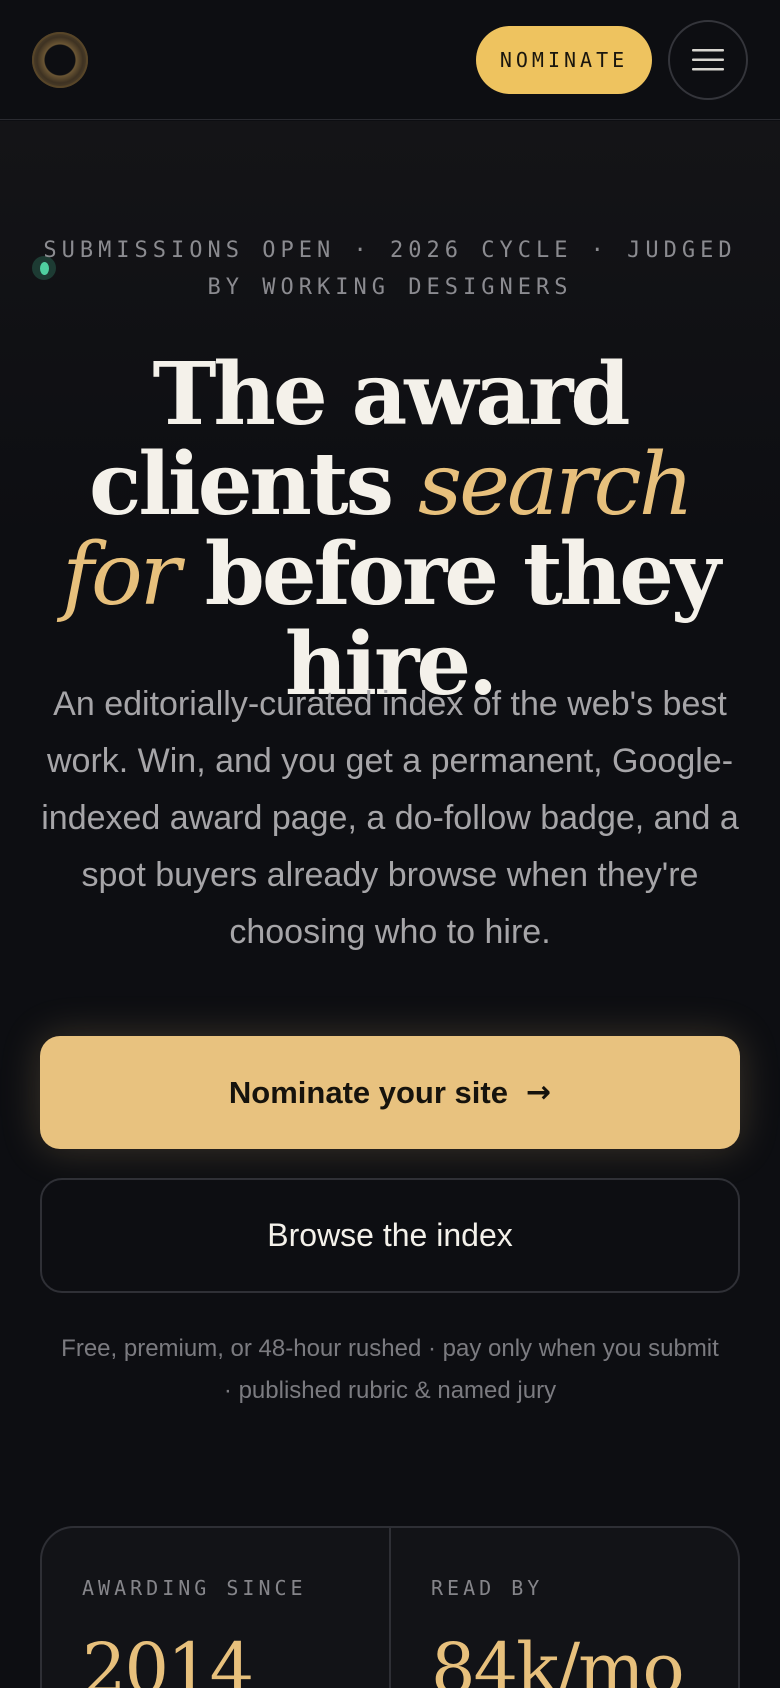  What do you see at coordinates (194, 1588) in the screenshot?
I see `stat-label: AWARDING SINCE` at bounding box center [194, 1588].